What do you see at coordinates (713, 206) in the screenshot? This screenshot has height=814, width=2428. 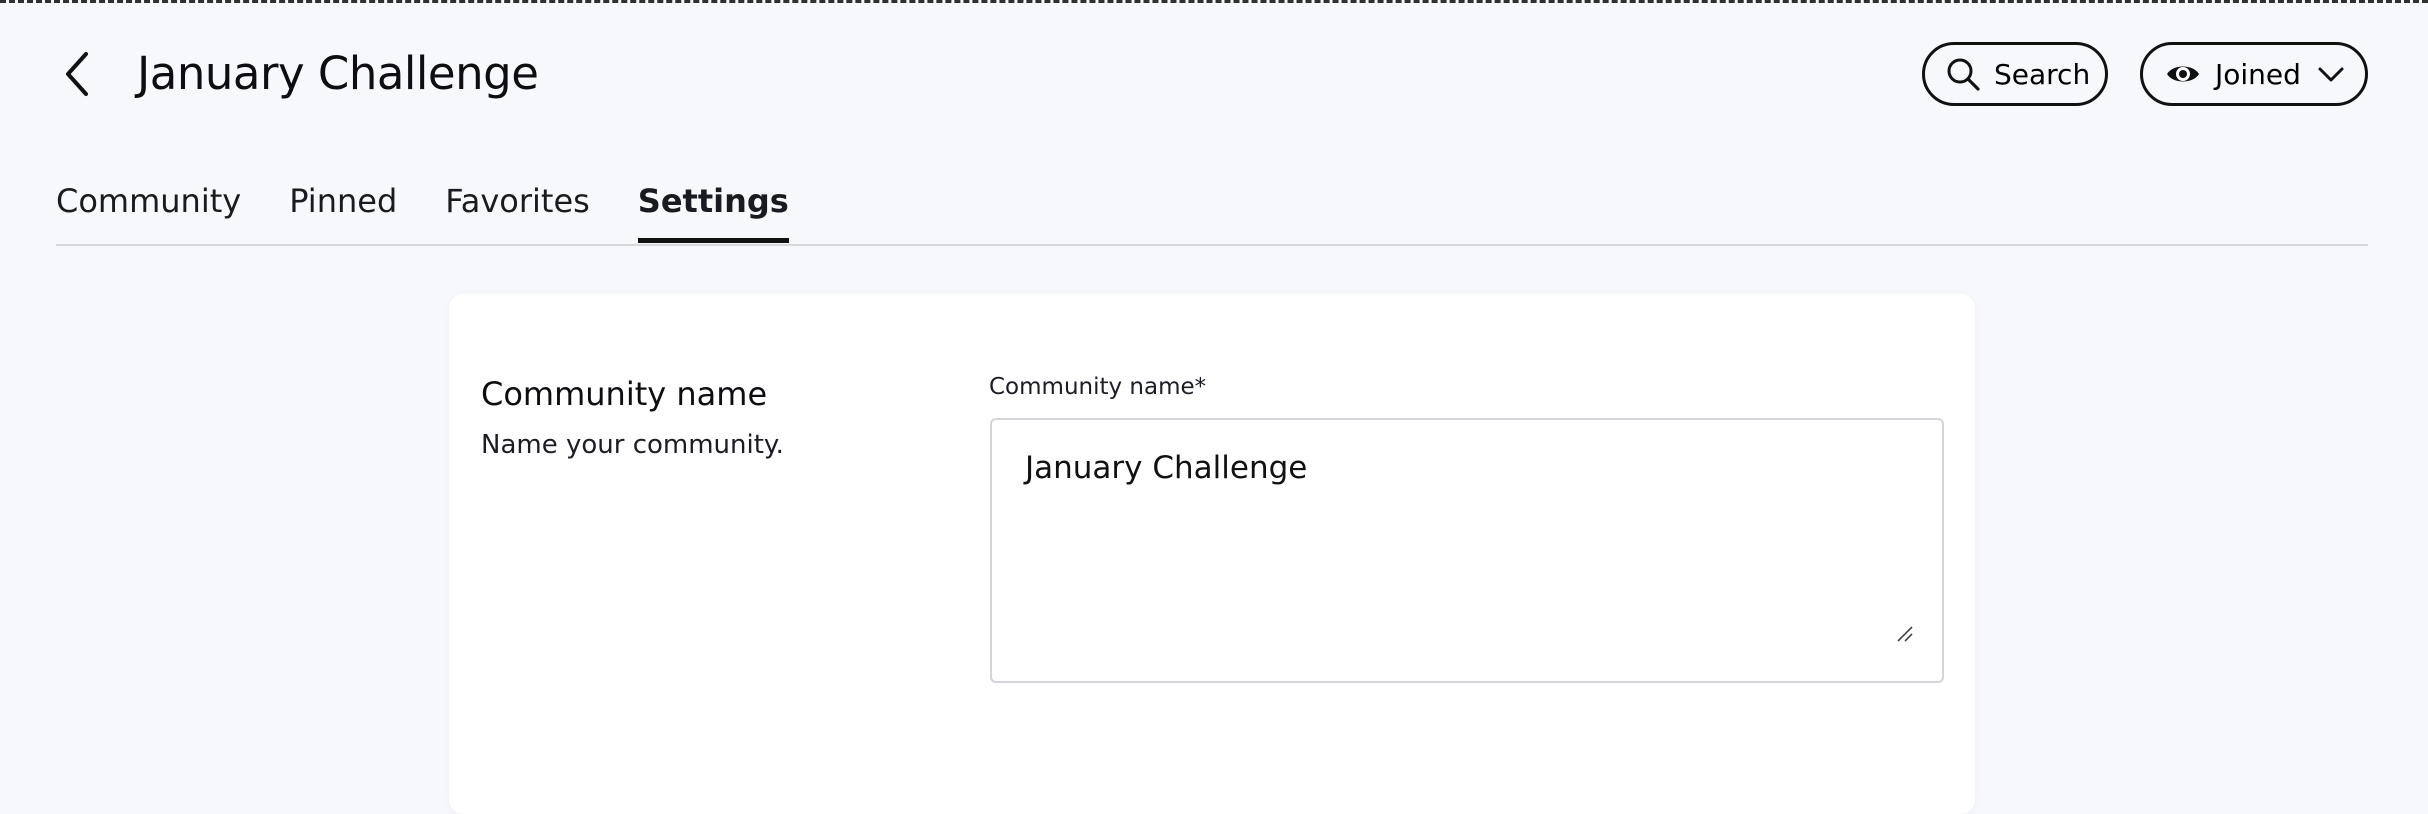 I see `tab-settings: Settings` at bounding box center [713, 206].